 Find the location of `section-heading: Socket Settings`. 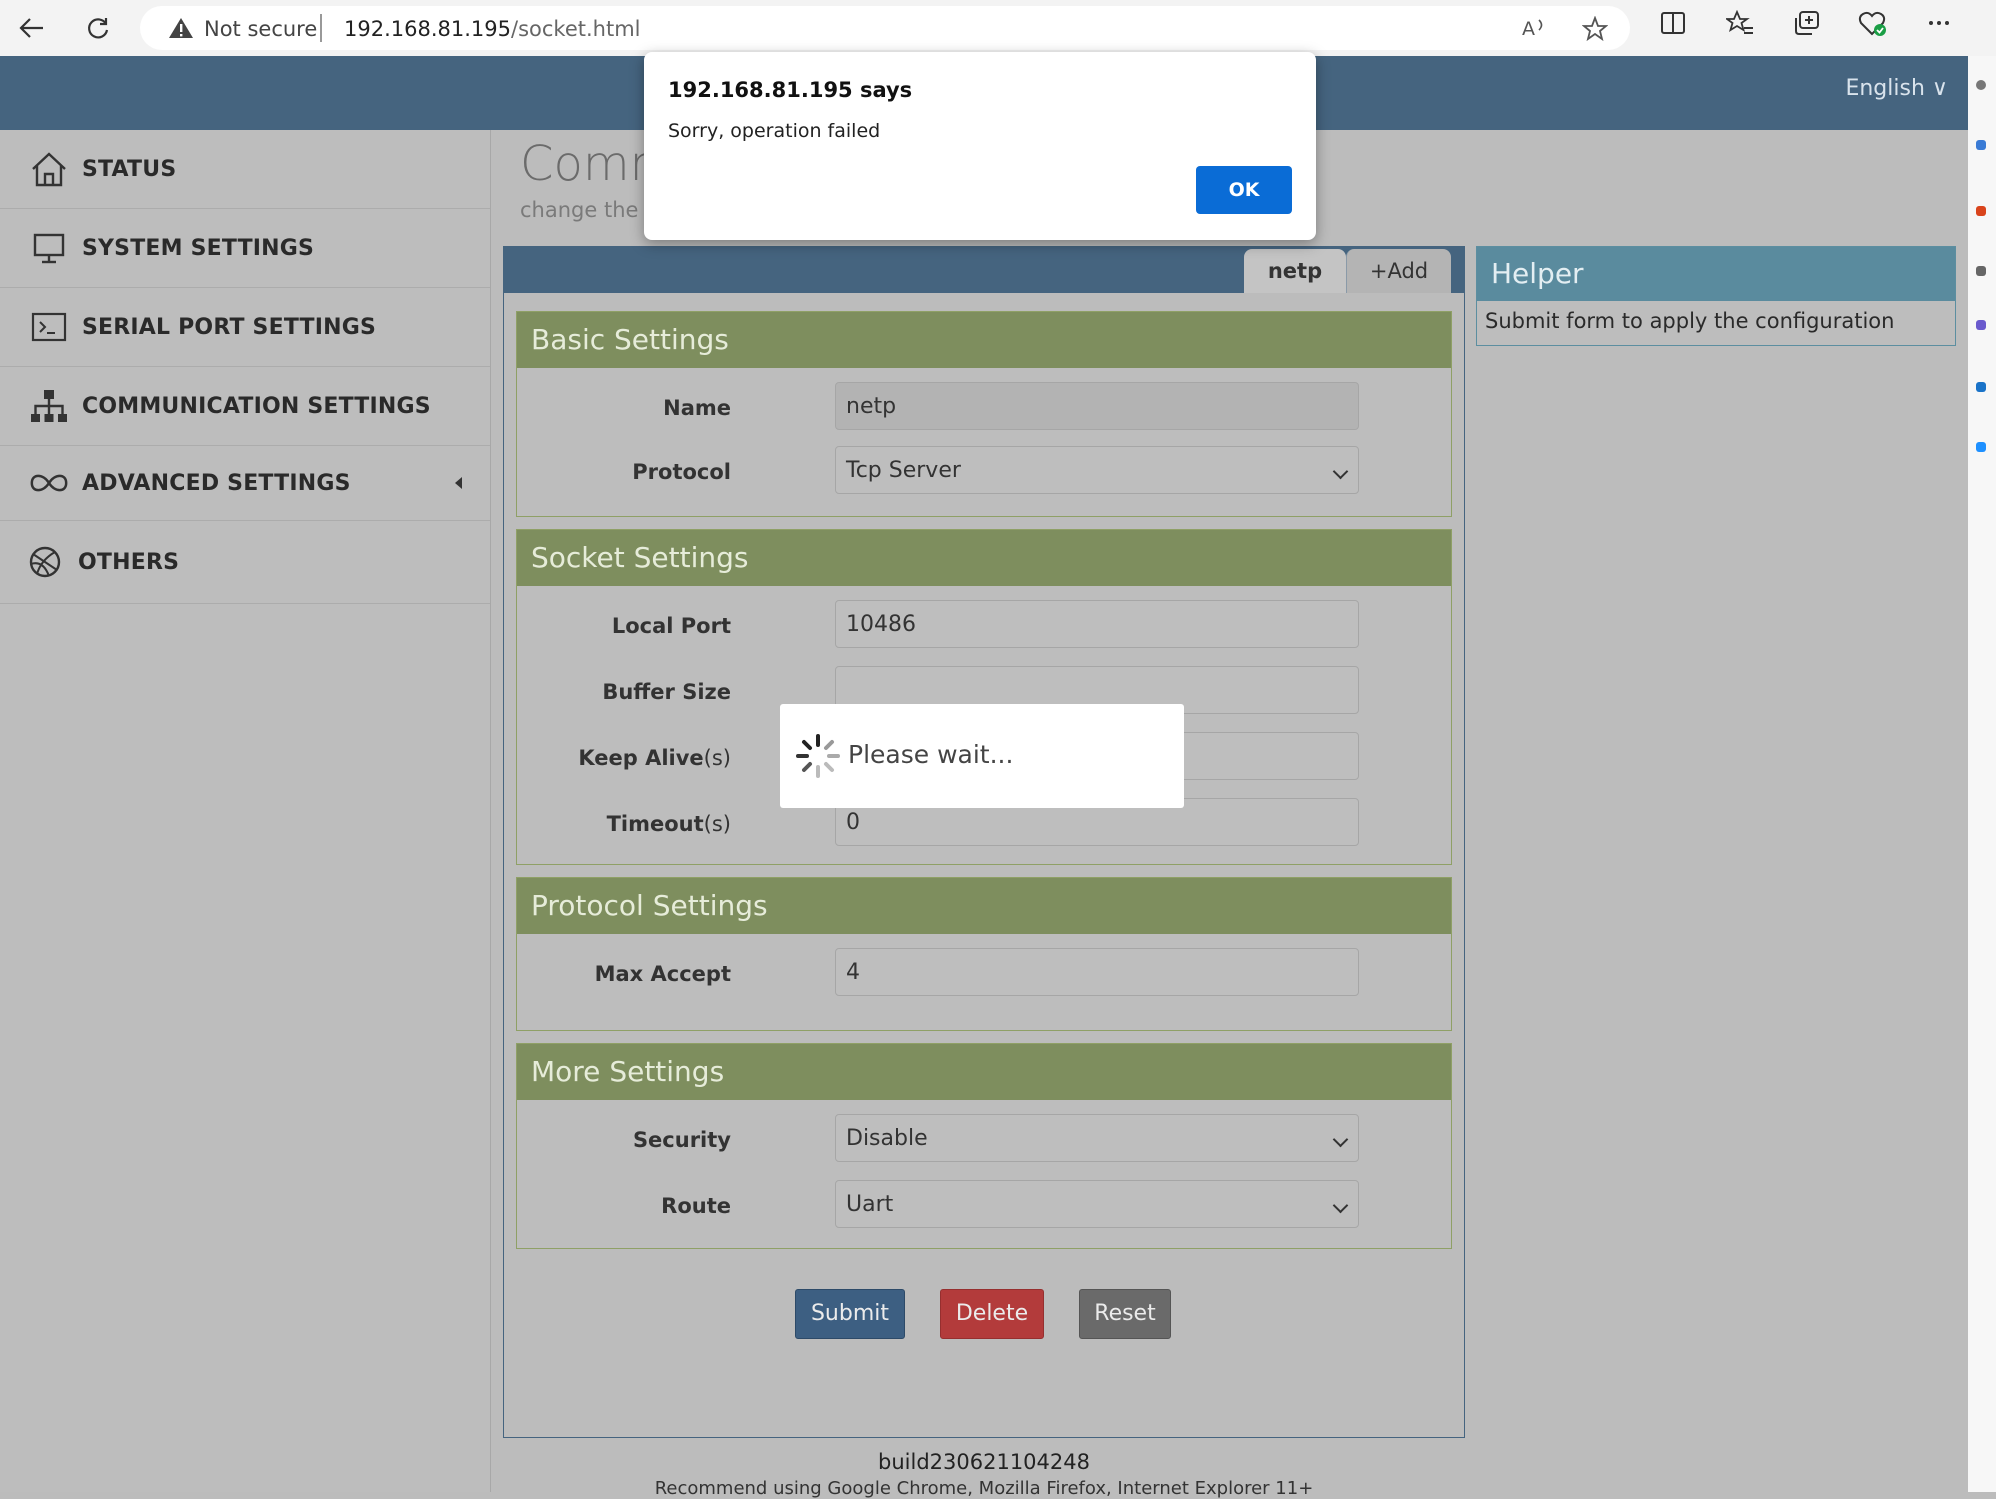

section-heading: Socket Settings is located at coordinates (984, 558).